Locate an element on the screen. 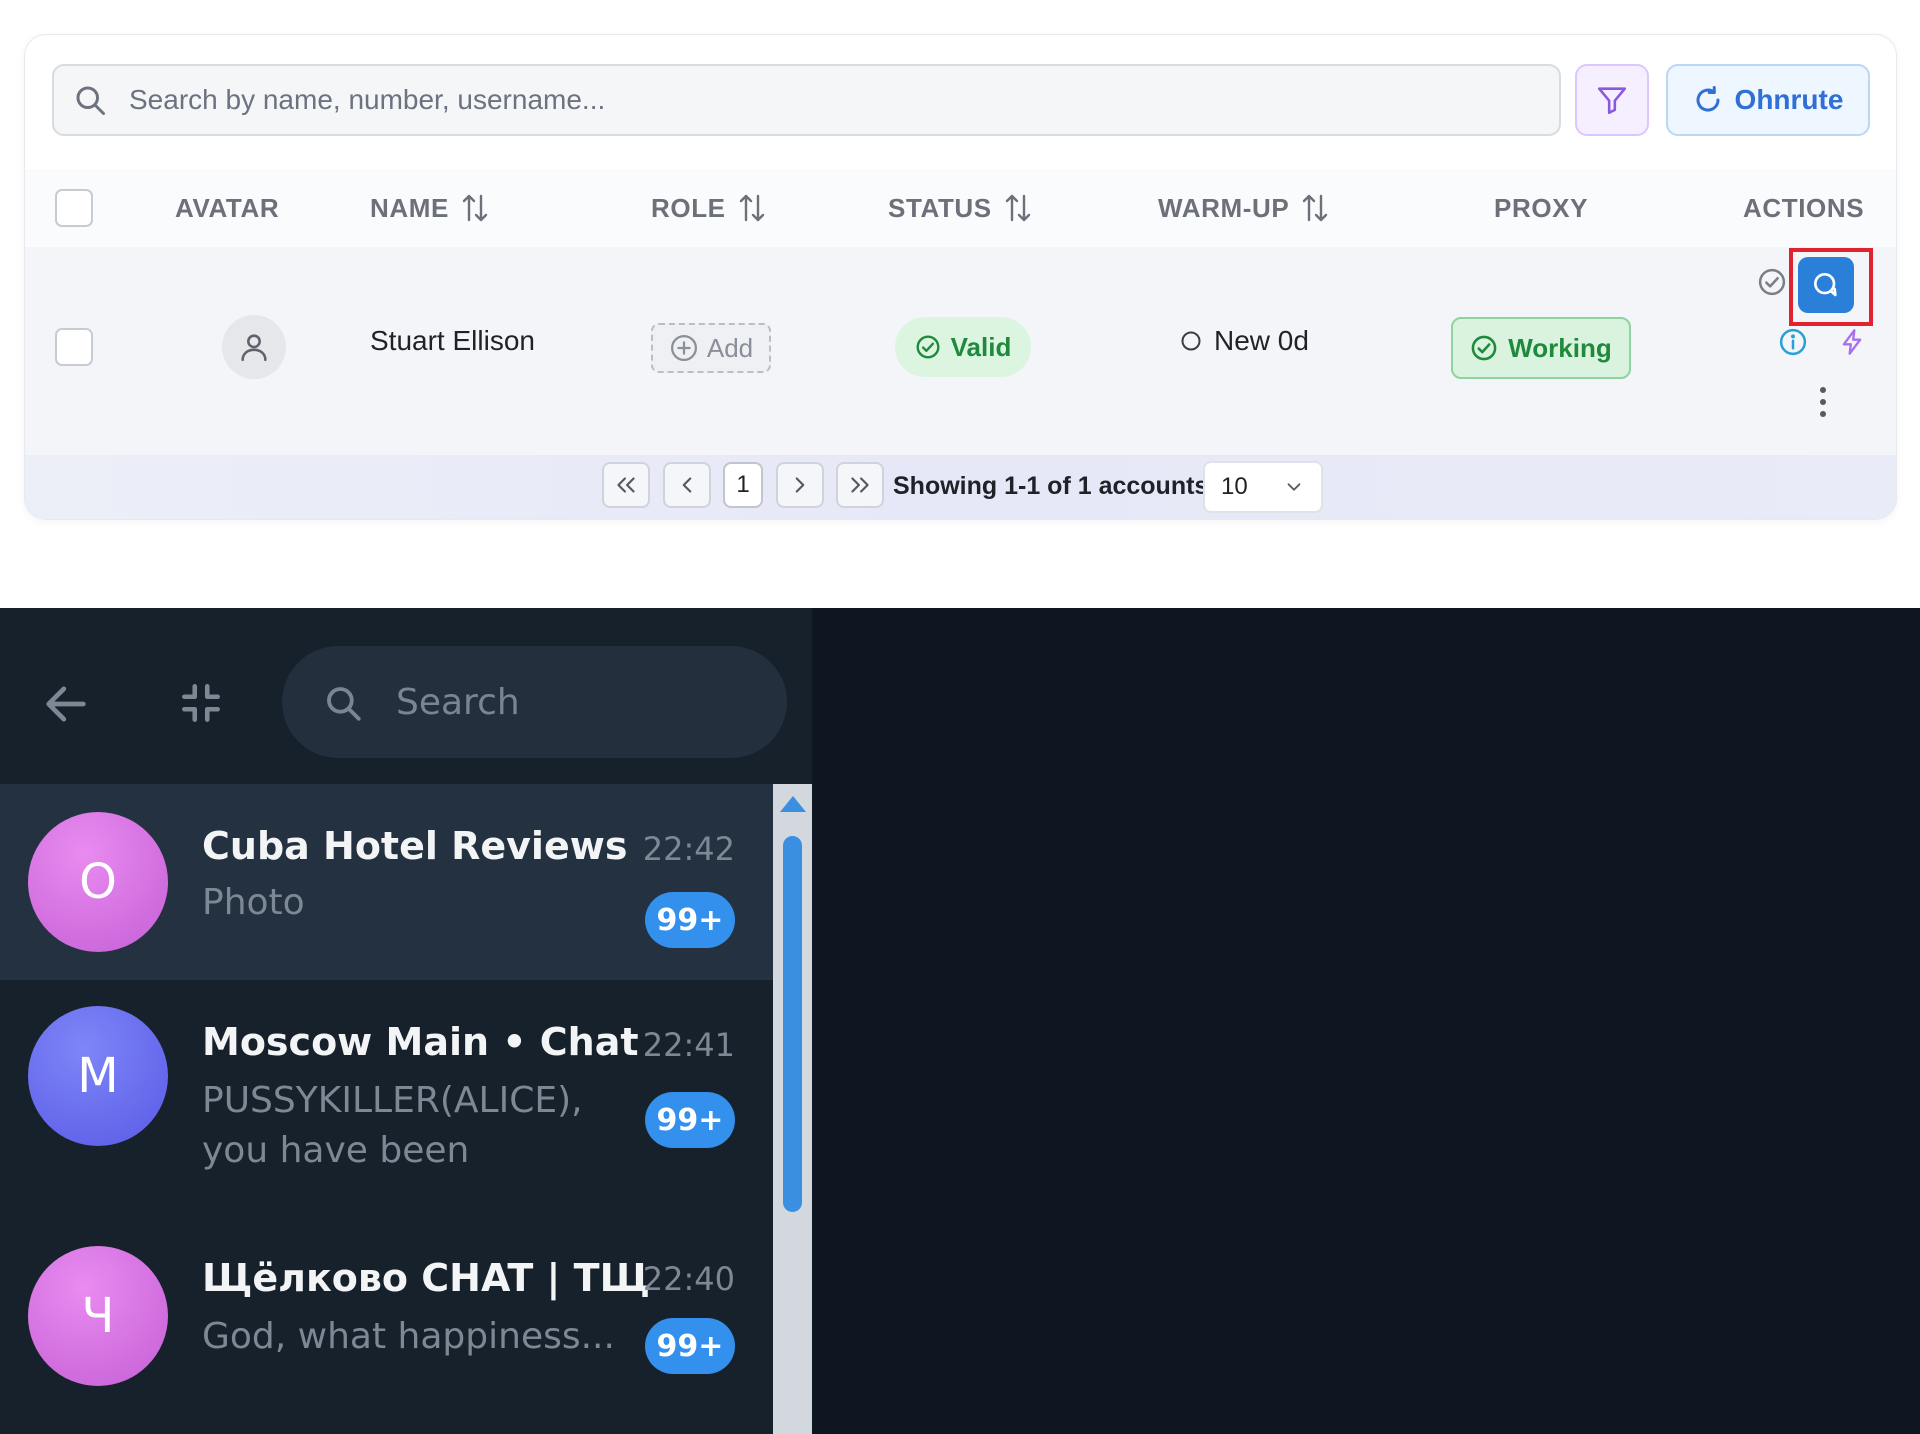 The image size is (1920, 1434). chat-search-input is located at coordinates (576, 702).